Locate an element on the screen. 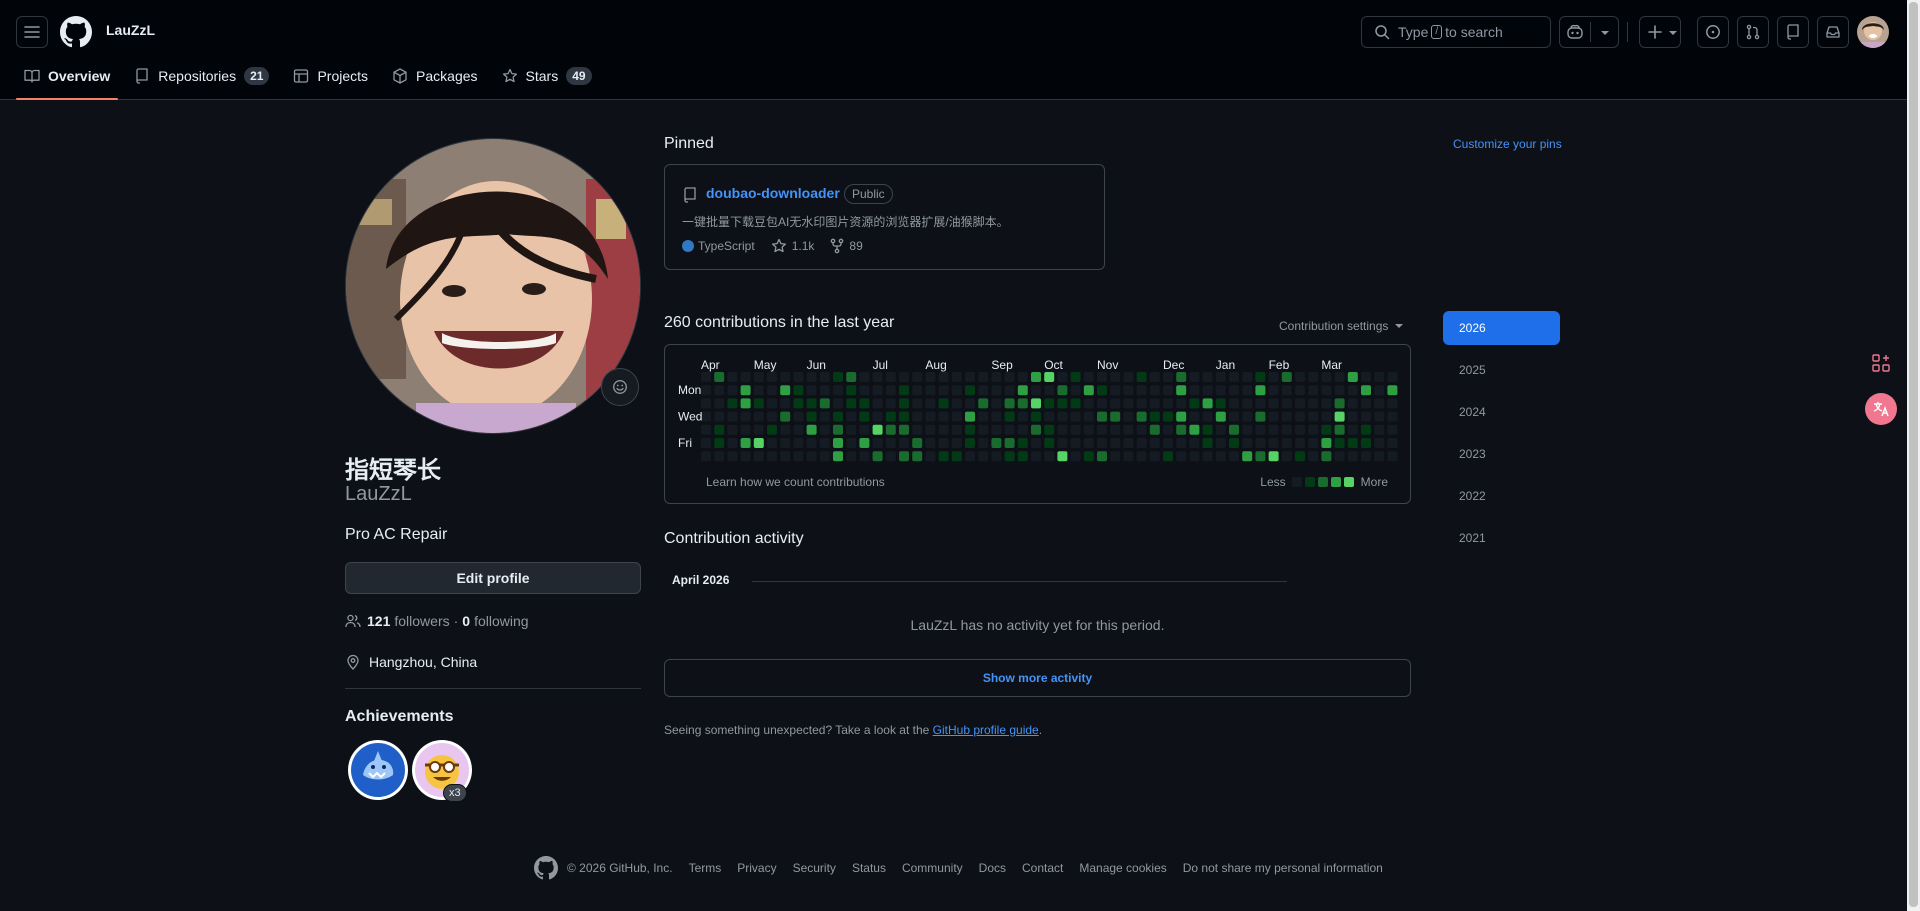  tab-stars: Stars 49 is located at coordinates (547, 76).